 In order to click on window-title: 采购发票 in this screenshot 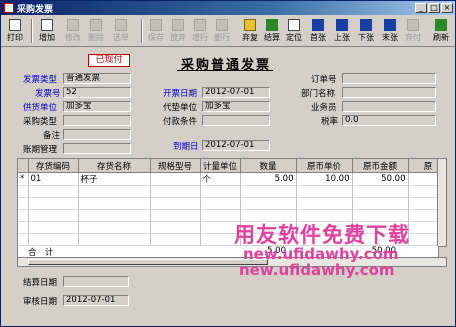, I will do `click(35, 10)`.